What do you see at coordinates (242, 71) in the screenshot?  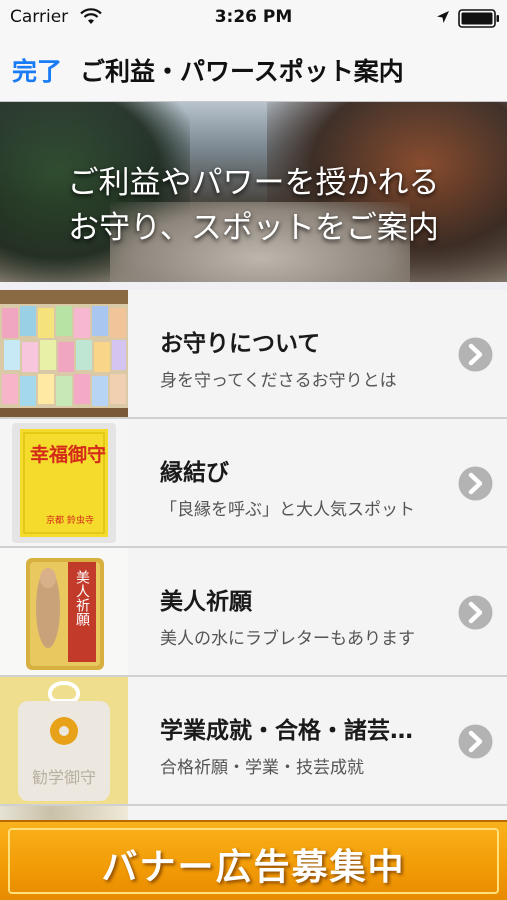 I see `page-title: ご利益・パワースポット案内` at bounding box center [242, 71].